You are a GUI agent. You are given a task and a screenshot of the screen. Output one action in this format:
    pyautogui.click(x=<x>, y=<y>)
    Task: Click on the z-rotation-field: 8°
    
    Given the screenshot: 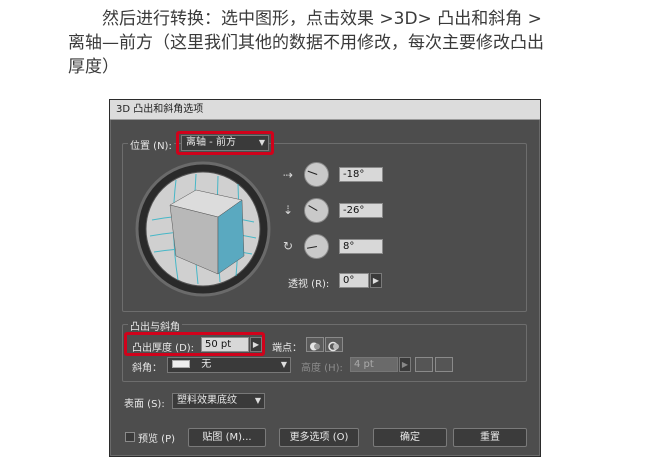 What is the action you would take?
    pyautogui.click(x=361, y=246)
    